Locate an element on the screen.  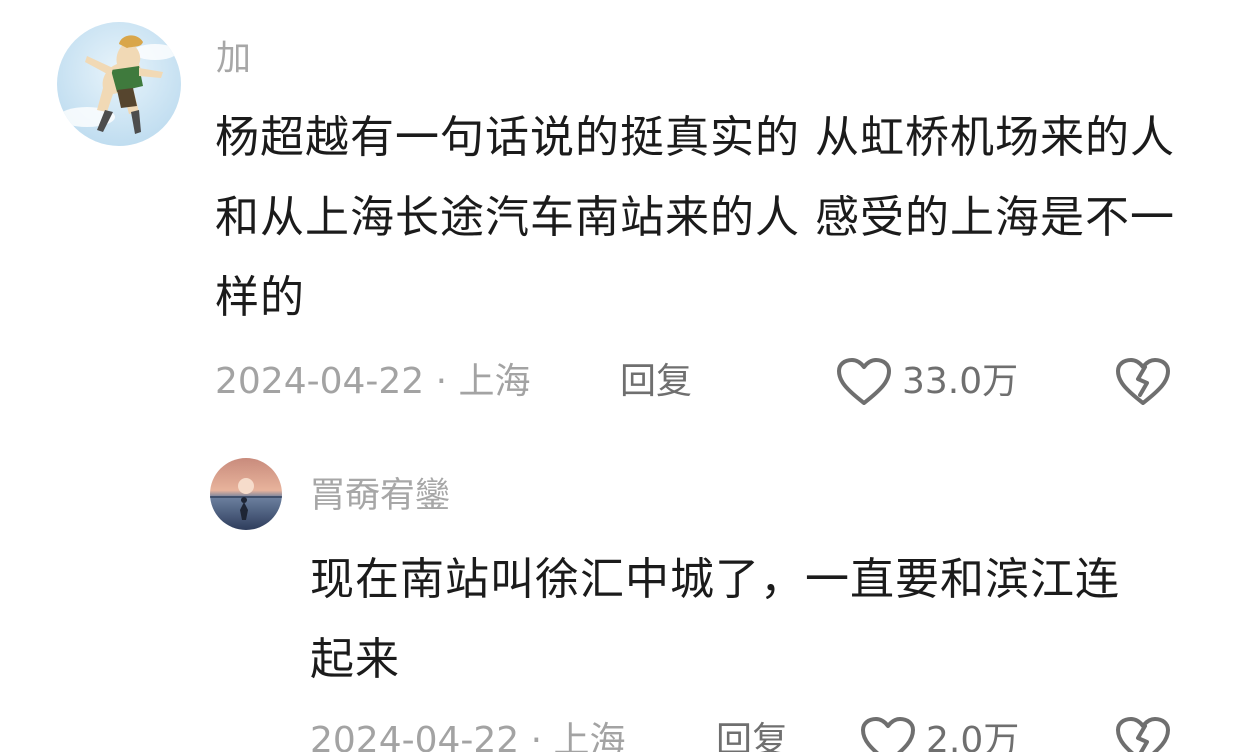
sunset-sea-avatar-icon is located at coordinates (246, 494).